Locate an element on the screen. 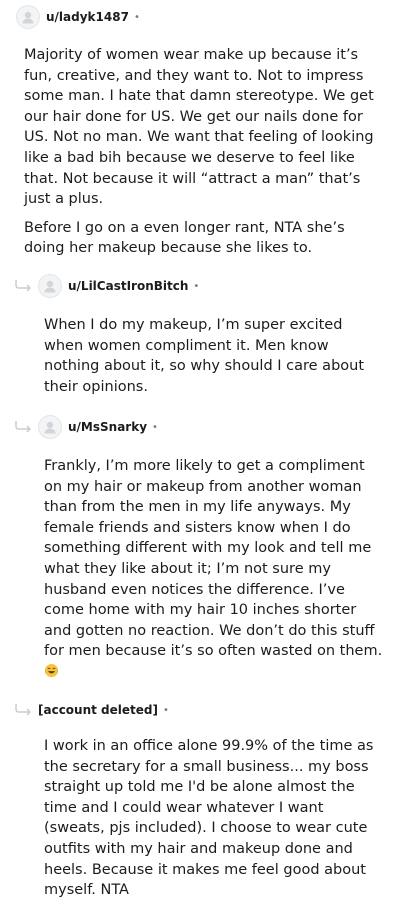 This screenshot has width=400, height=905. comment-header: u/MsSnarky • is located at coordinates (98, 427).